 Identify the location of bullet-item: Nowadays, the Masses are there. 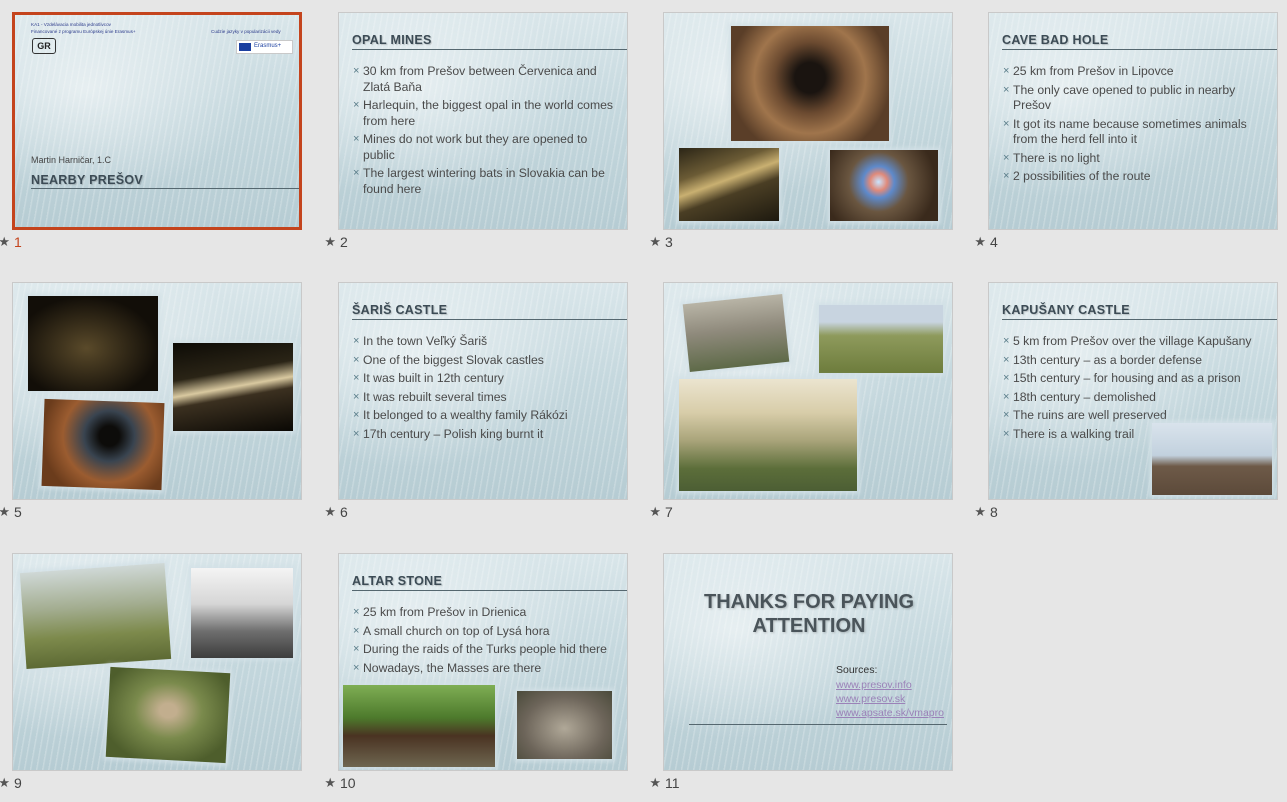
(486, 669).